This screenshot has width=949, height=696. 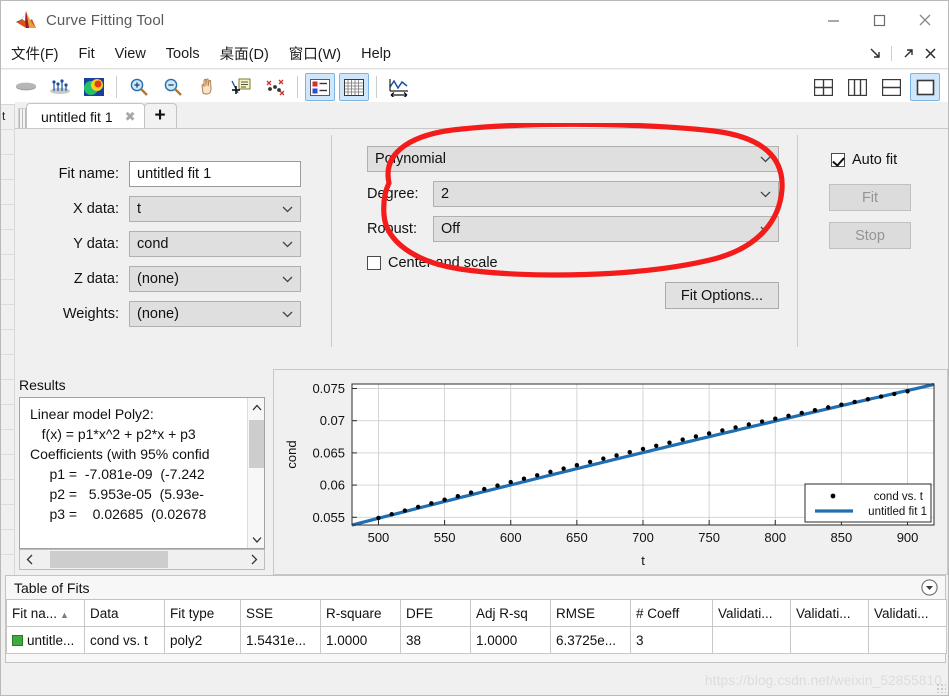 I want to click on axis-limits-icon, so click(x=399, y=87).